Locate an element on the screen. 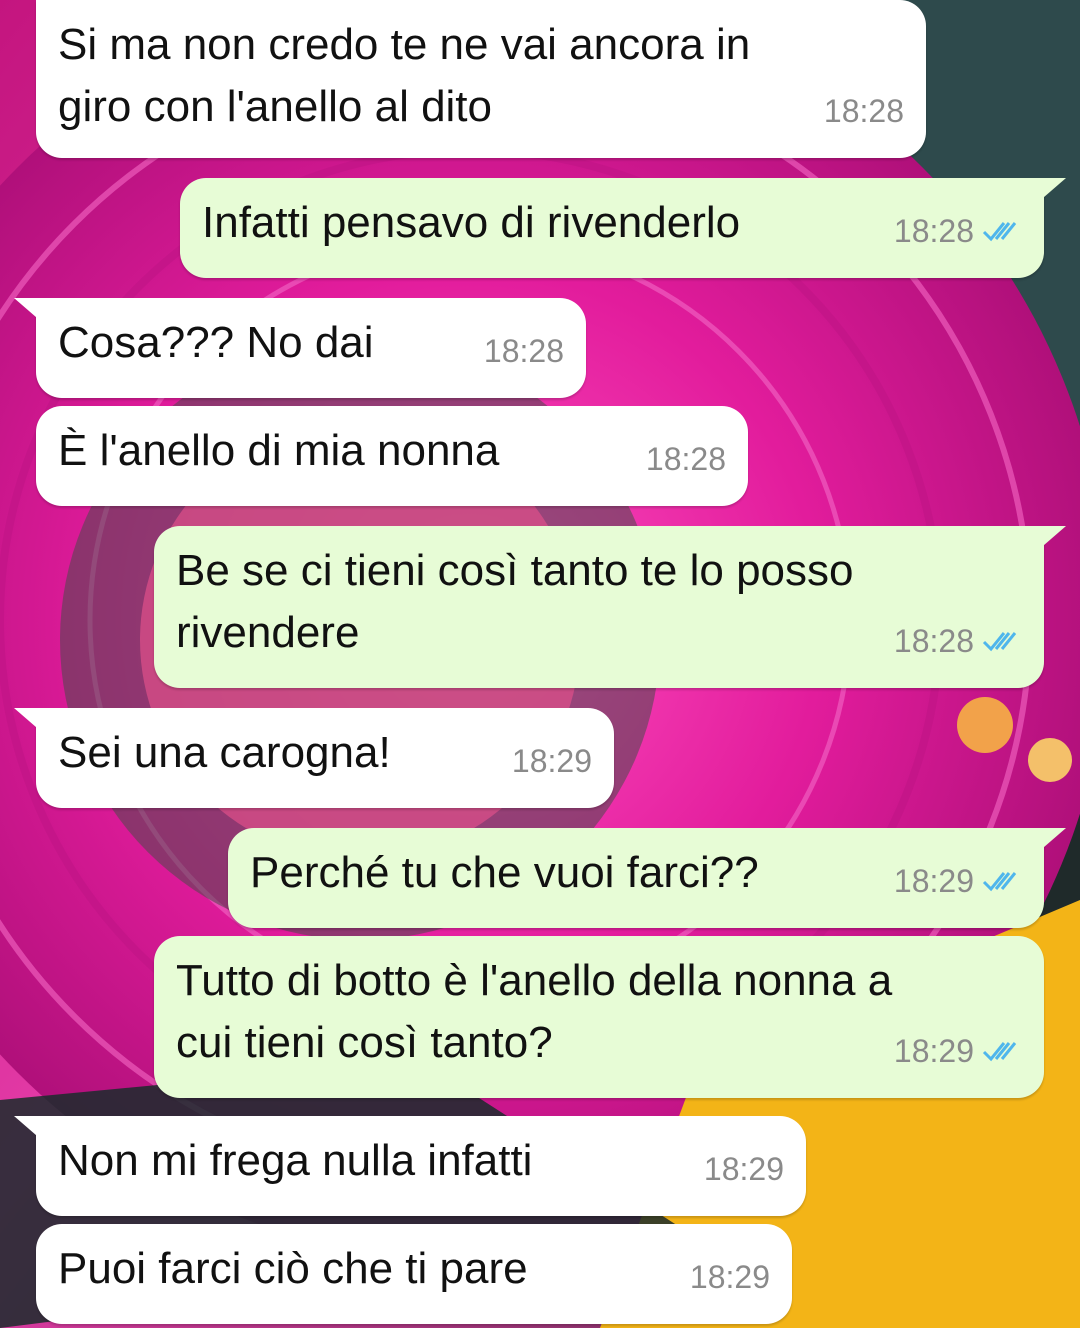 This screenshot has width=1080, height=1328. message-bubble-incoming: Non mi frega nulla infatti 18:29 is located at coordinates (410, 1166).